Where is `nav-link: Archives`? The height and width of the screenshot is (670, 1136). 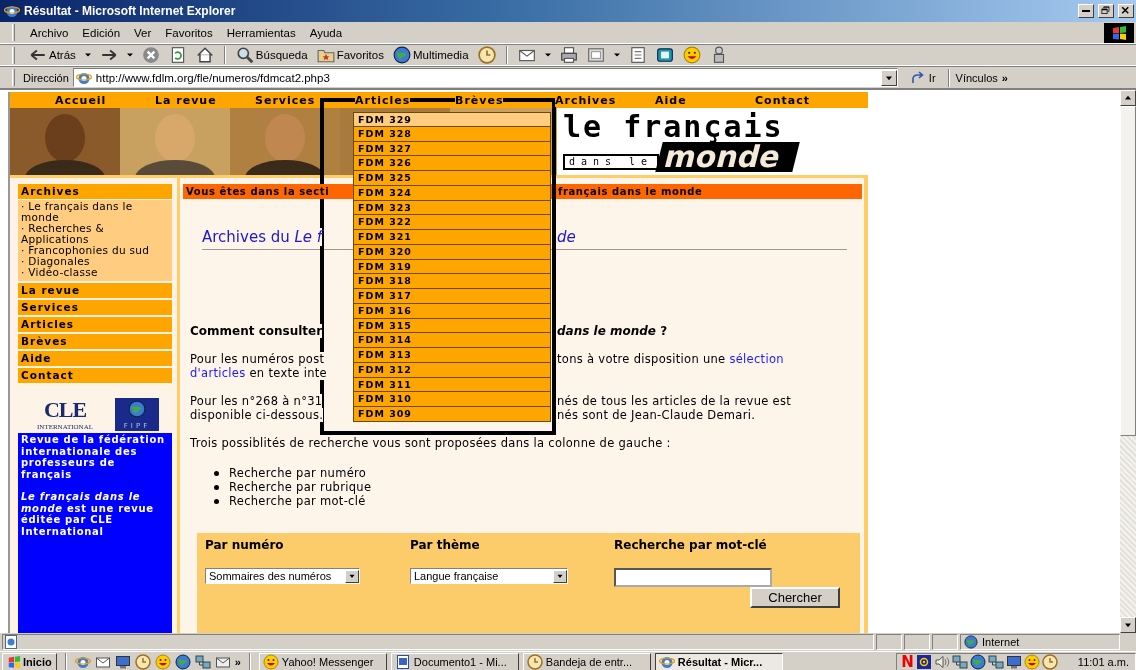 nav-link: Archives is located at coordinates (586, 100).